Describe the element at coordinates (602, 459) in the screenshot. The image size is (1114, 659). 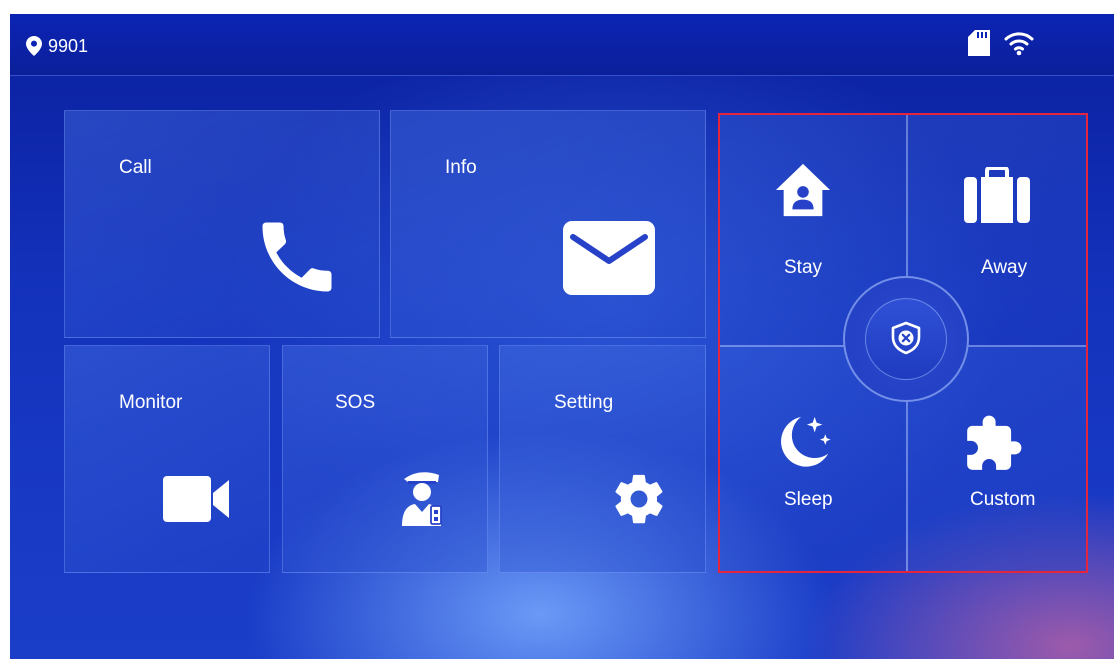
I see `setting-tile: Setting` at that location.